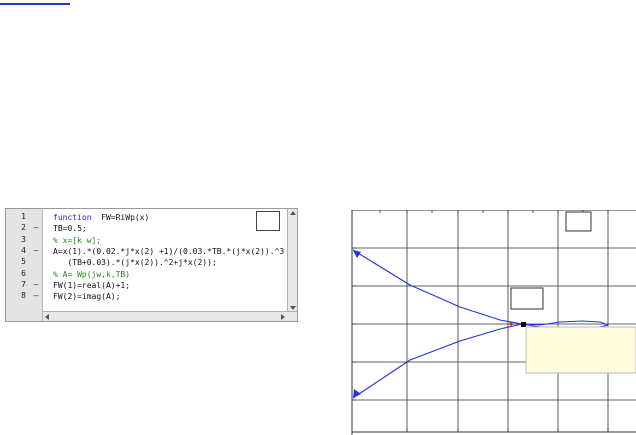 This screenshot has height=435, width=636. What do you see at coordinates (578, 221) in the screenshot?
I see `legend-box` at bounding box center [578, 221].